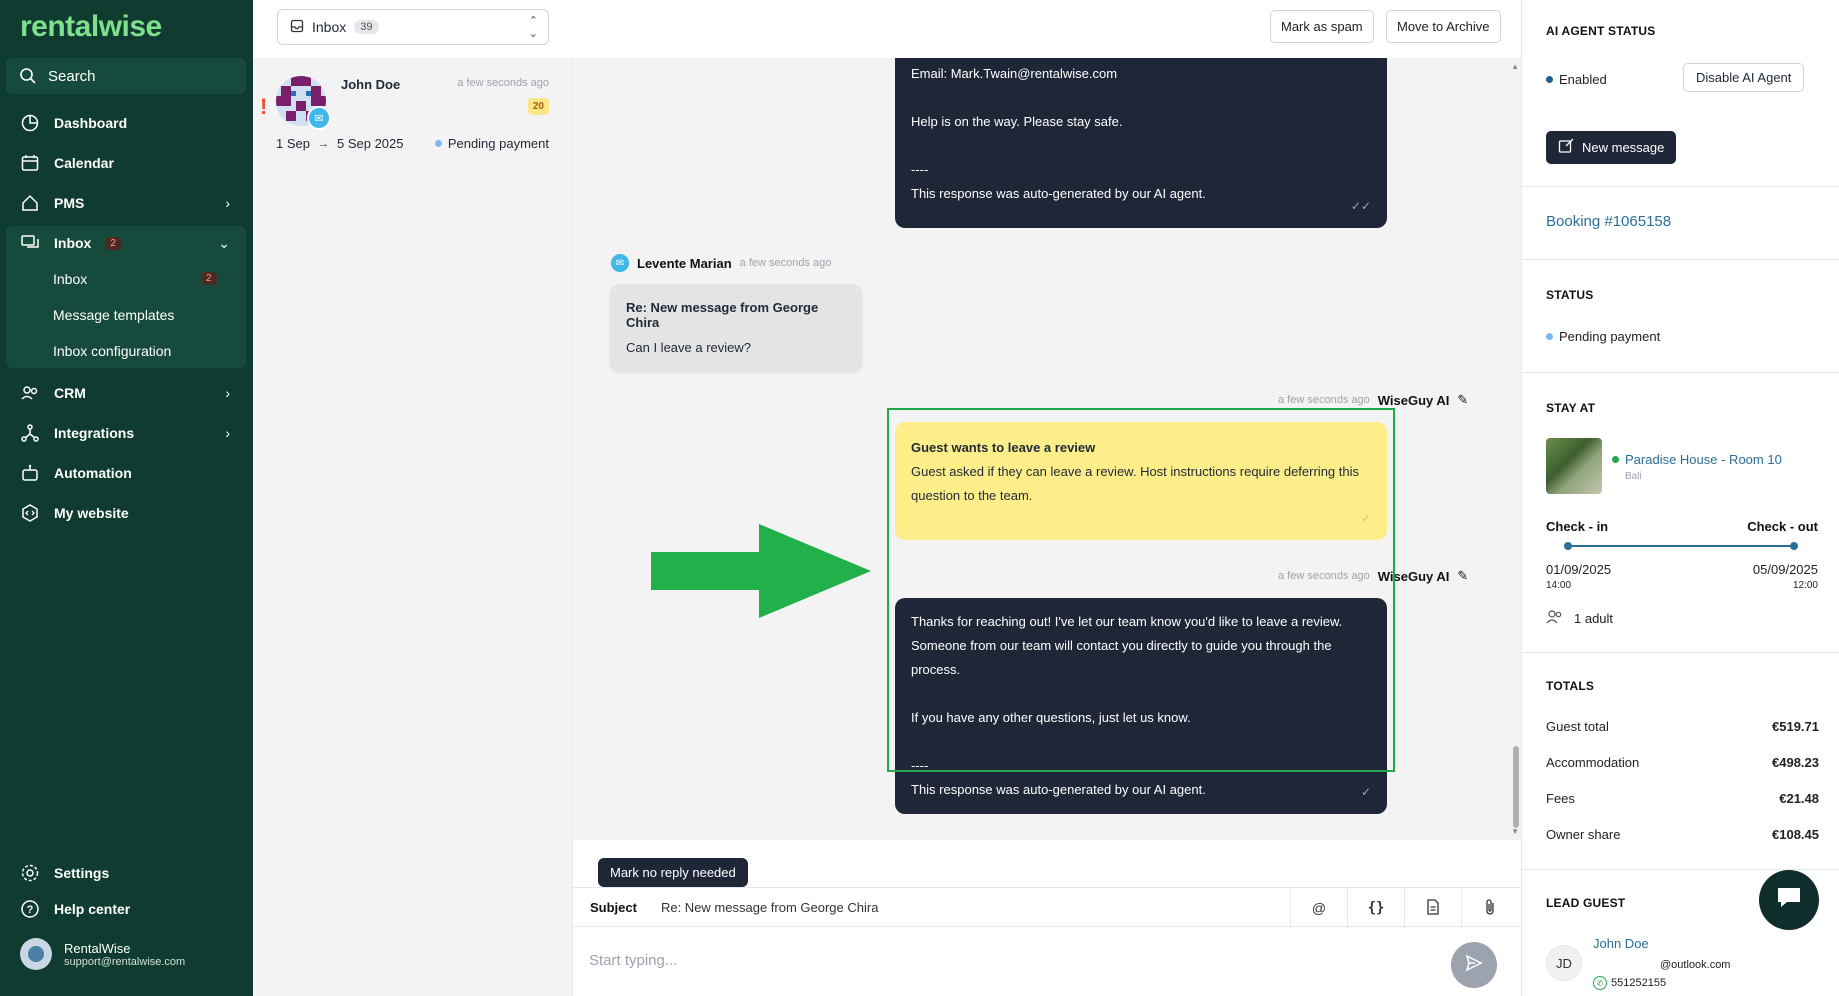  Describe the element at coordinates (769, 907) in the screenshot. I see `subject-input: Re: New message from George Chira` at that location.